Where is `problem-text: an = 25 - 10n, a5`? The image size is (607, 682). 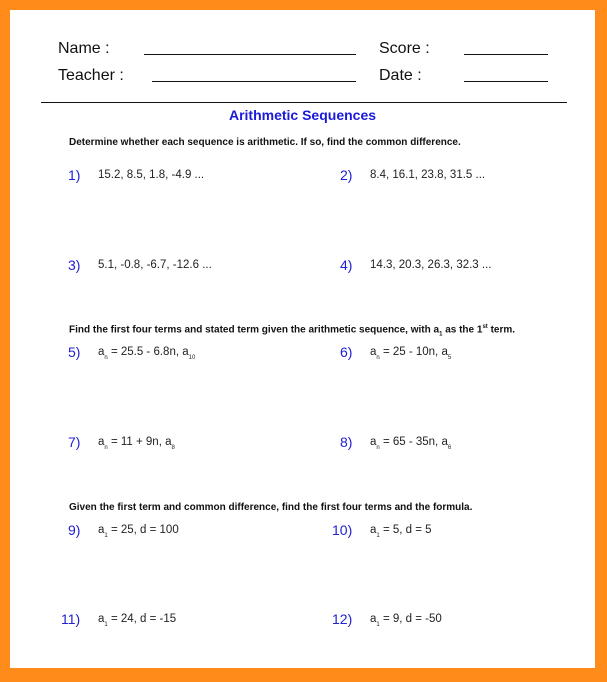
problem-text: an = 25 - 10n, a5 is located at coordinates (411, 353).